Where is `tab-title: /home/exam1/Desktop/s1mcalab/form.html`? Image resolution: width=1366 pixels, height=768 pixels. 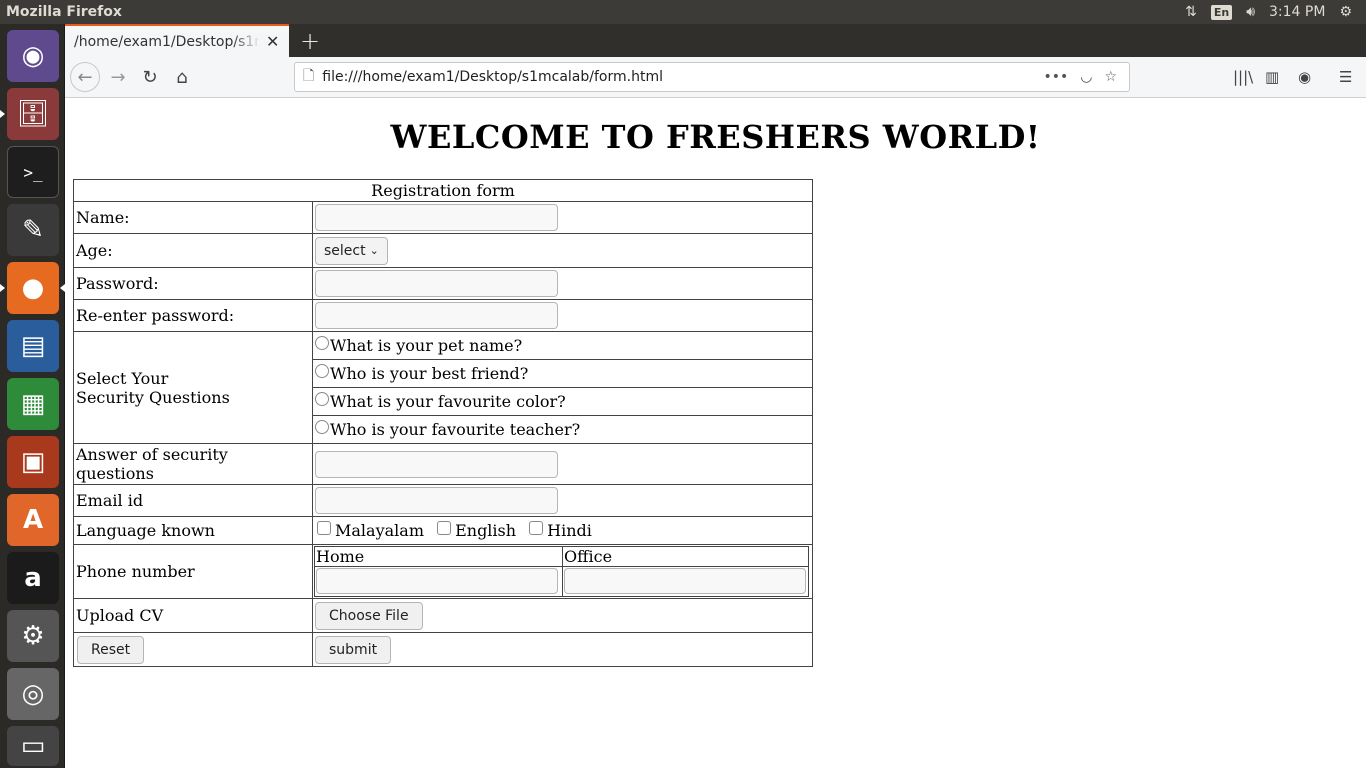 tab-title: /home/exam1/Desktop/s1mcalab/form.html is located at coordinates (167, 41).